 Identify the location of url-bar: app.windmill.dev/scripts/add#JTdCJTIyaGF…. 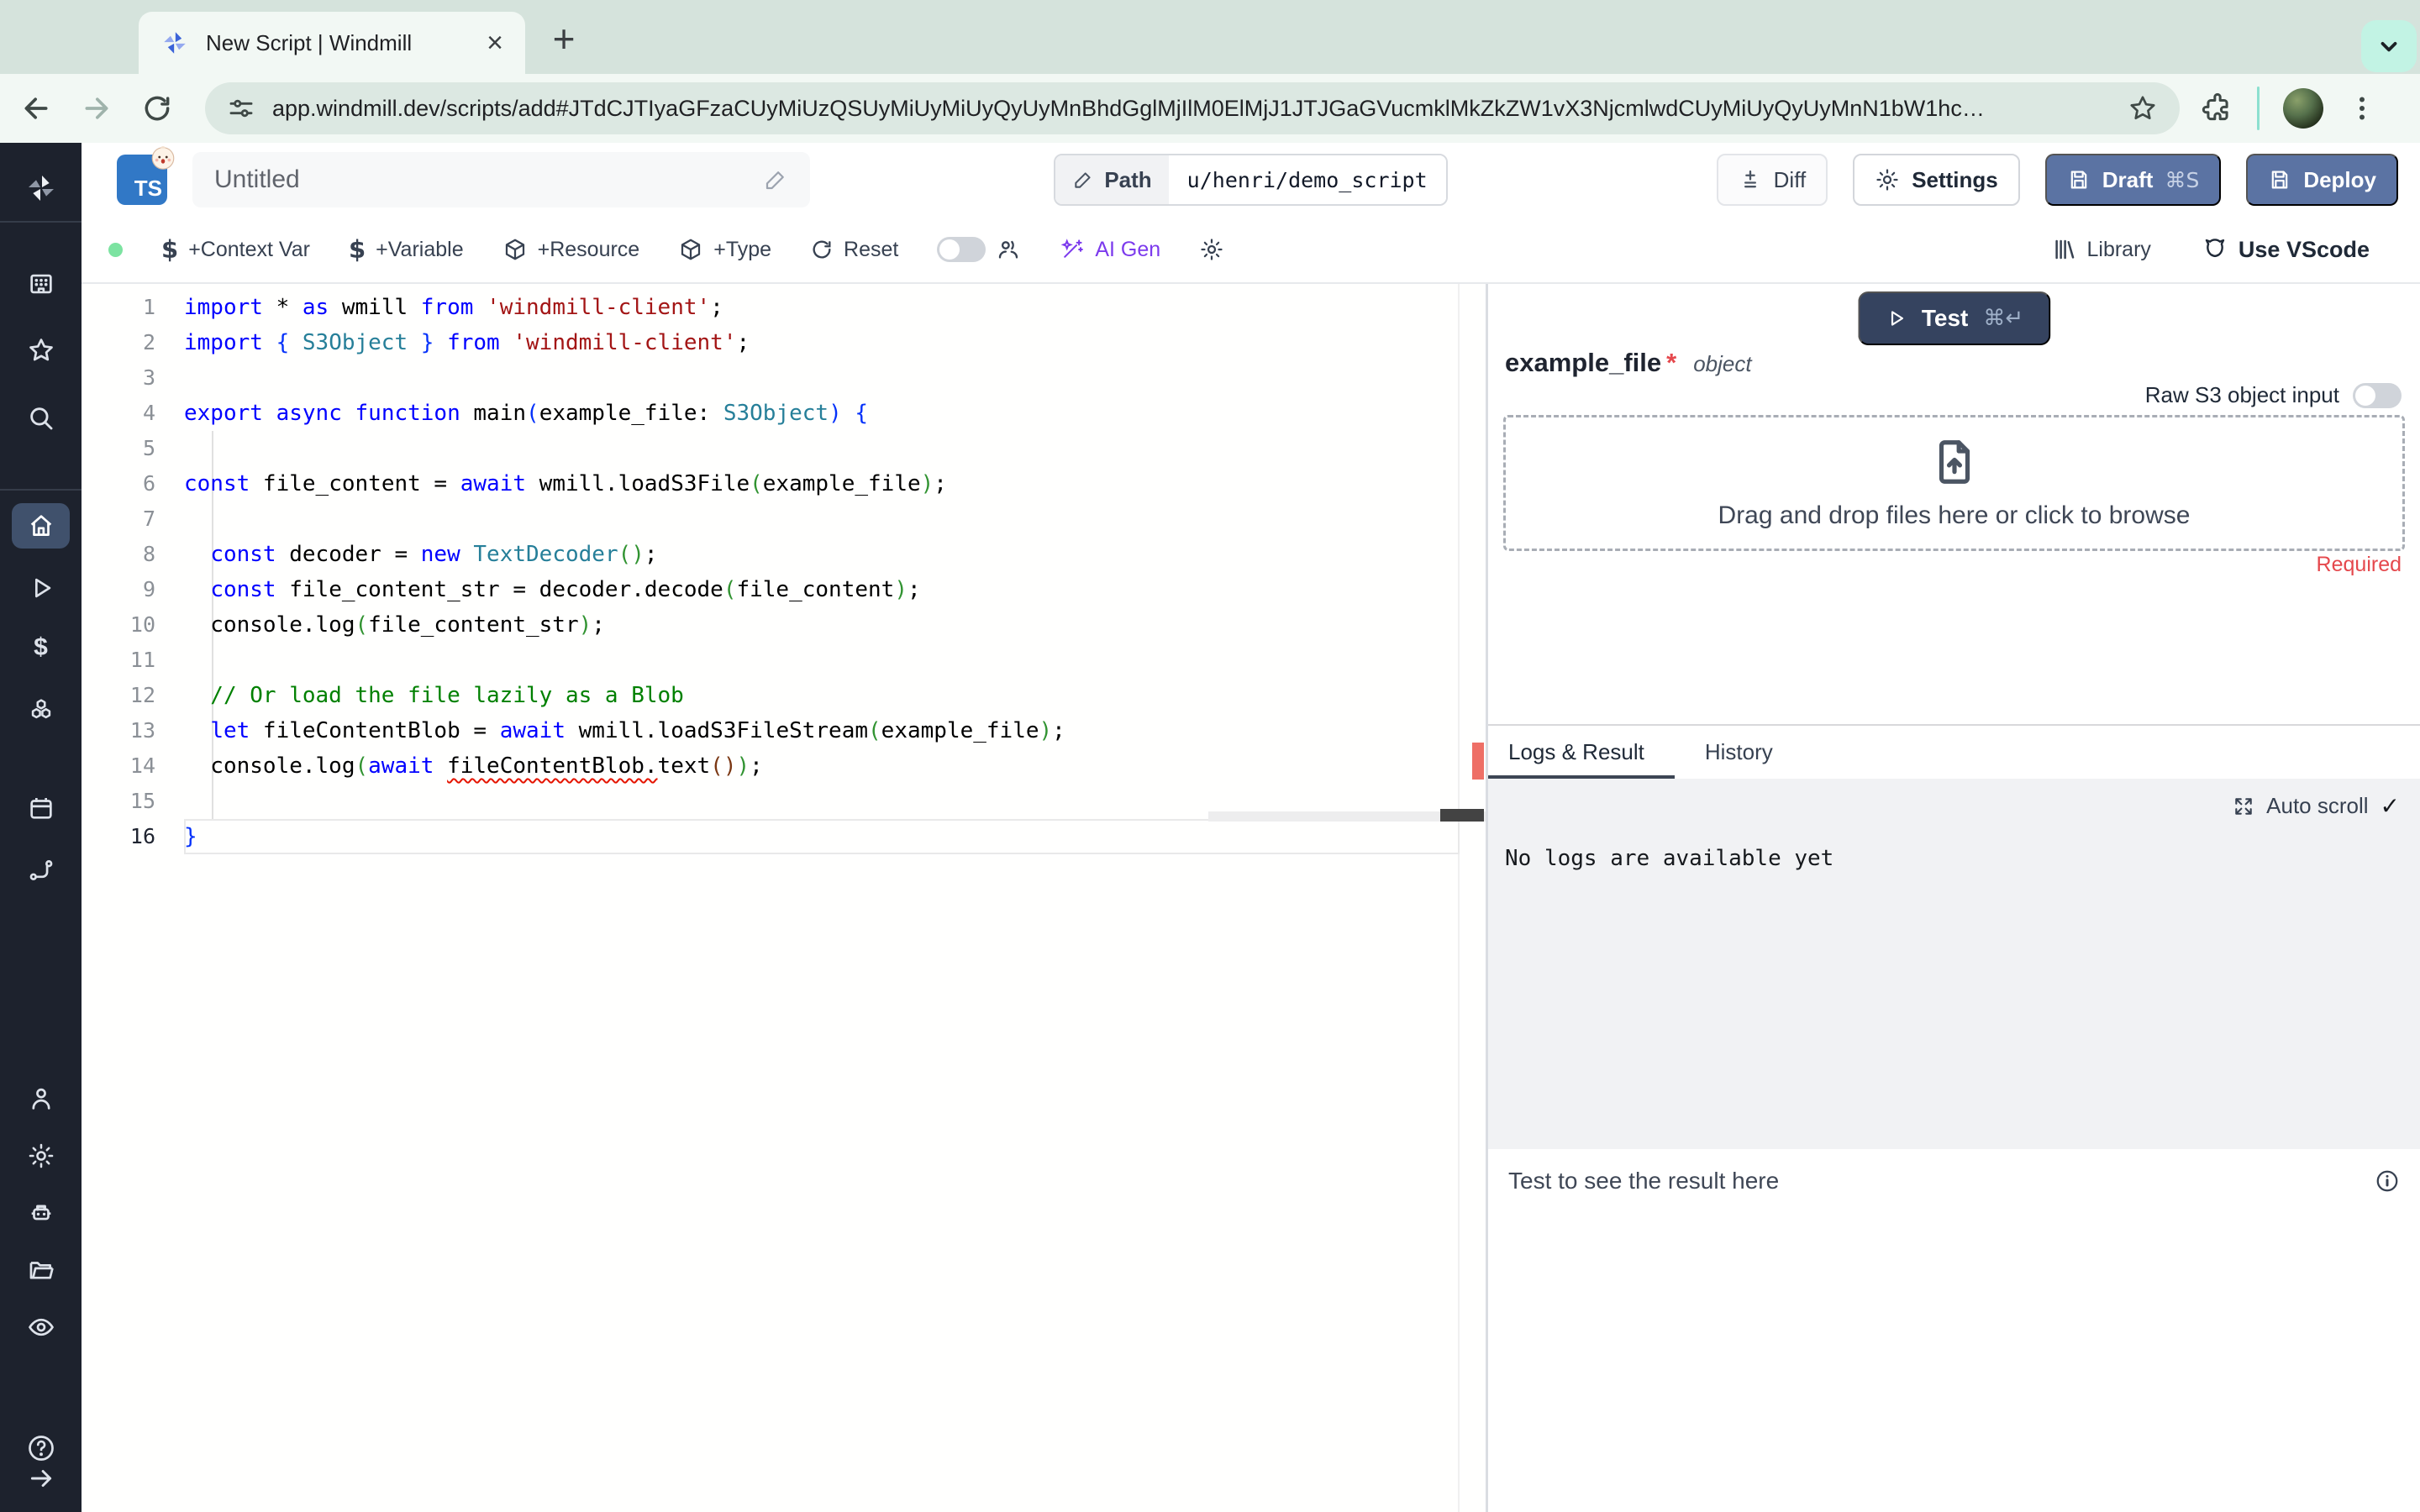
(1193, 108).